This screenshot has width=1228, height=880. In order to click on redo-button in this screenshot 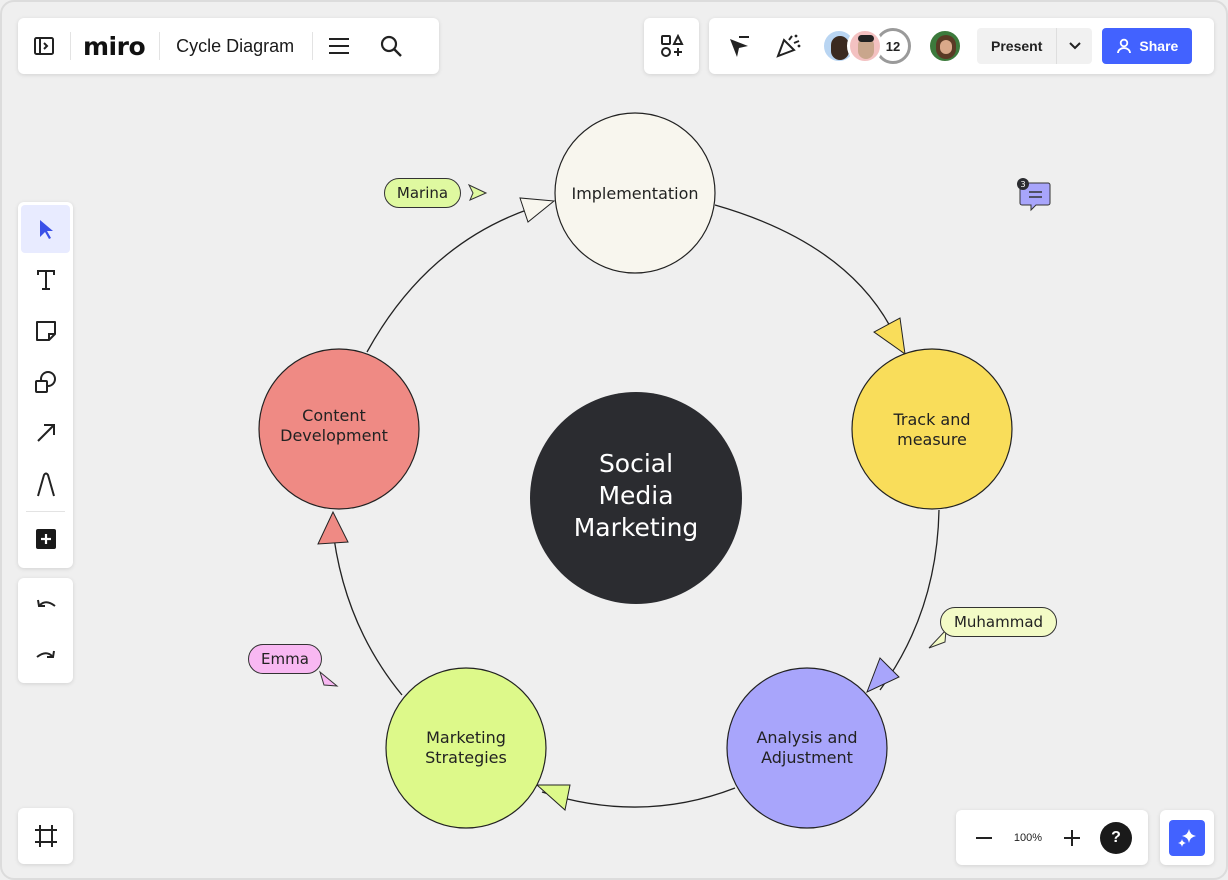, I will do `click(45, 656)`.